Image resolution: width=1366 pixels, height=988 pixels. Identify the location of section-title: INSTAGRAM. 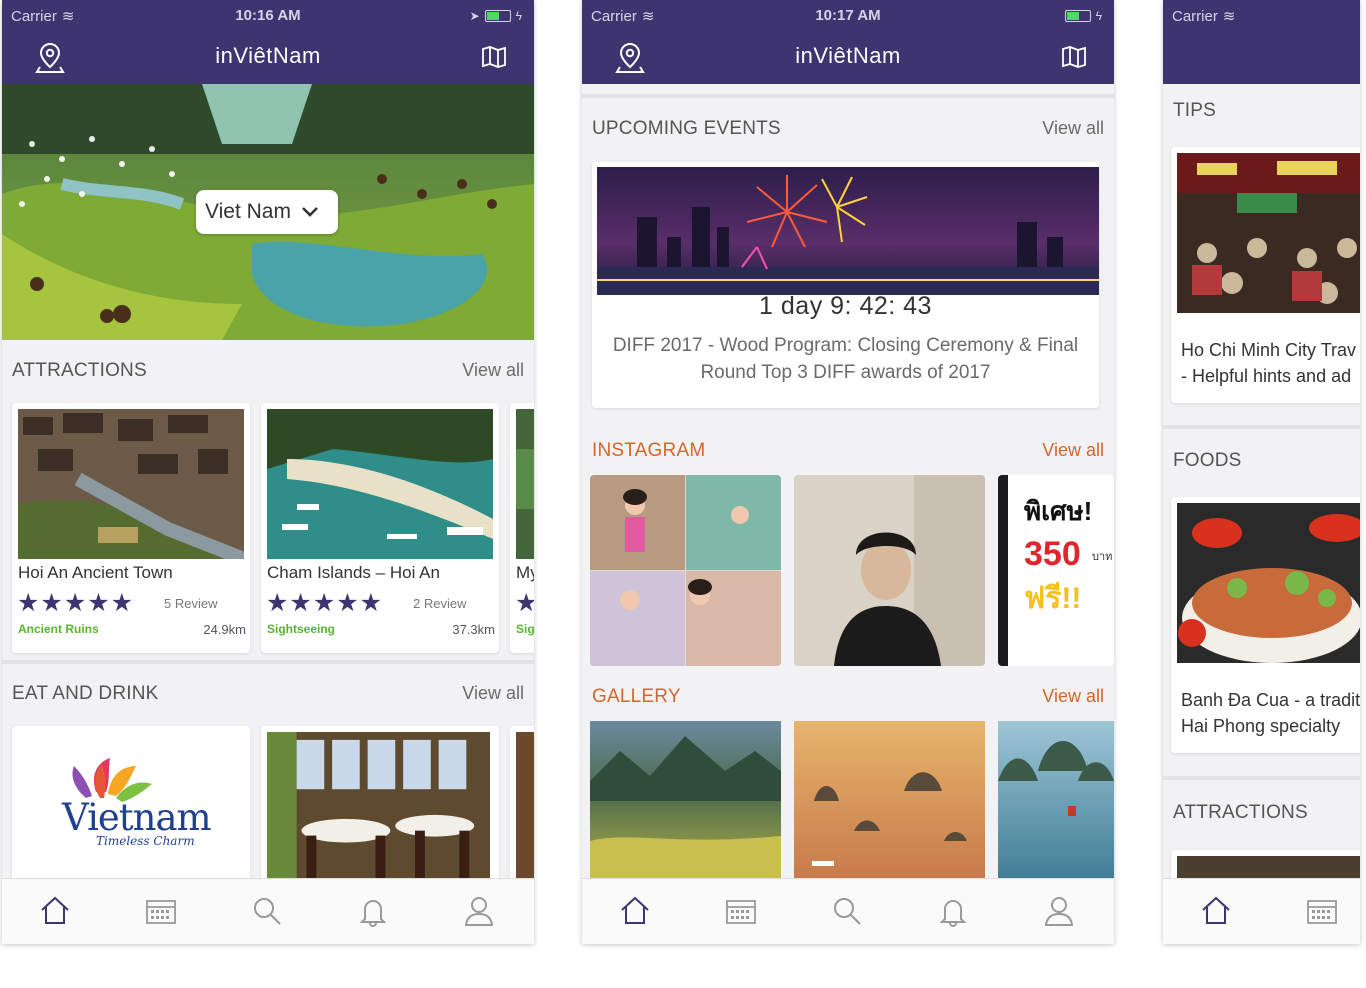
(649, 450).